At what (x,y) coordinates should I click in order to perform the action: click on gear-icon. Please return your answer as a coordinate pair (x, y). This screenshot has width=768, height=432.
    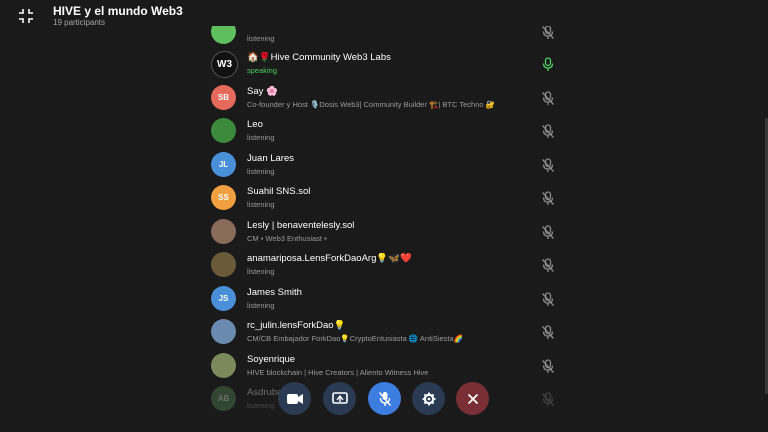
    Looking at the image, I should click on (428, 398).